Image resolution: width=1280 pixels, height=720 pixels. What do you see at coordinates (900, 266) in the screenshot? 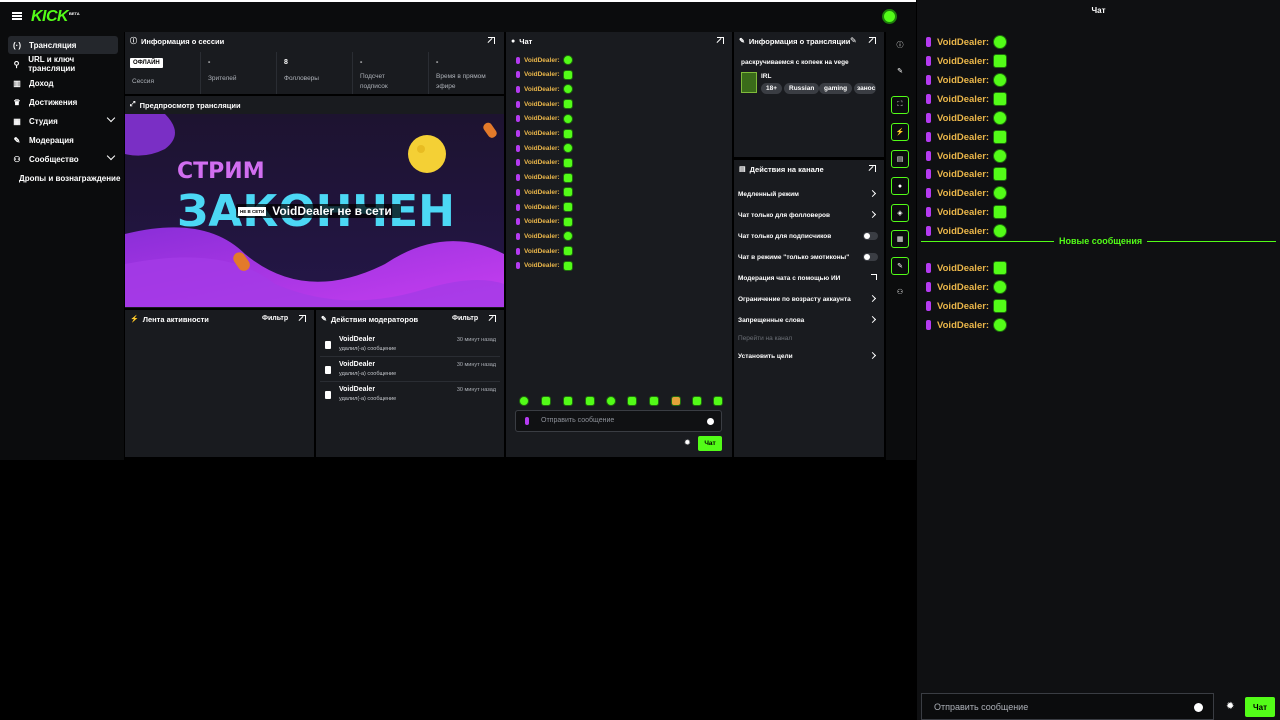
I see `wrench-icon: ✎` at bounding box center [900, 266].